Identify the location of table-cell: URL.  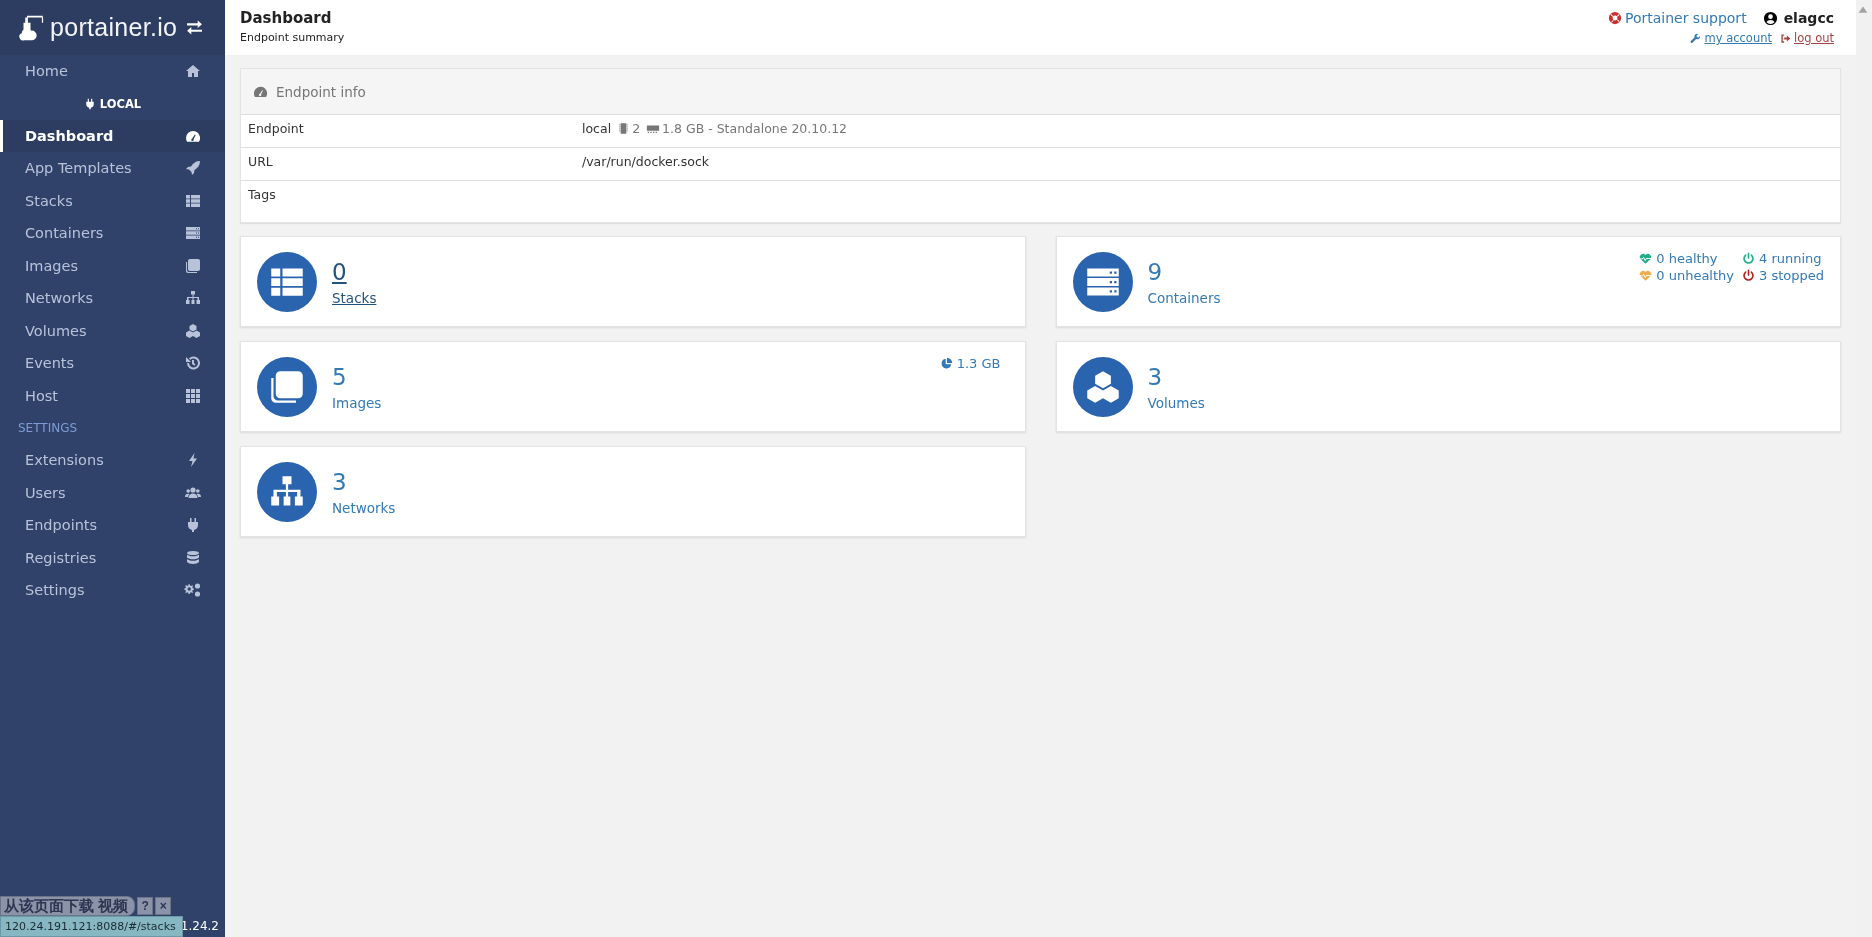
(260, 161).